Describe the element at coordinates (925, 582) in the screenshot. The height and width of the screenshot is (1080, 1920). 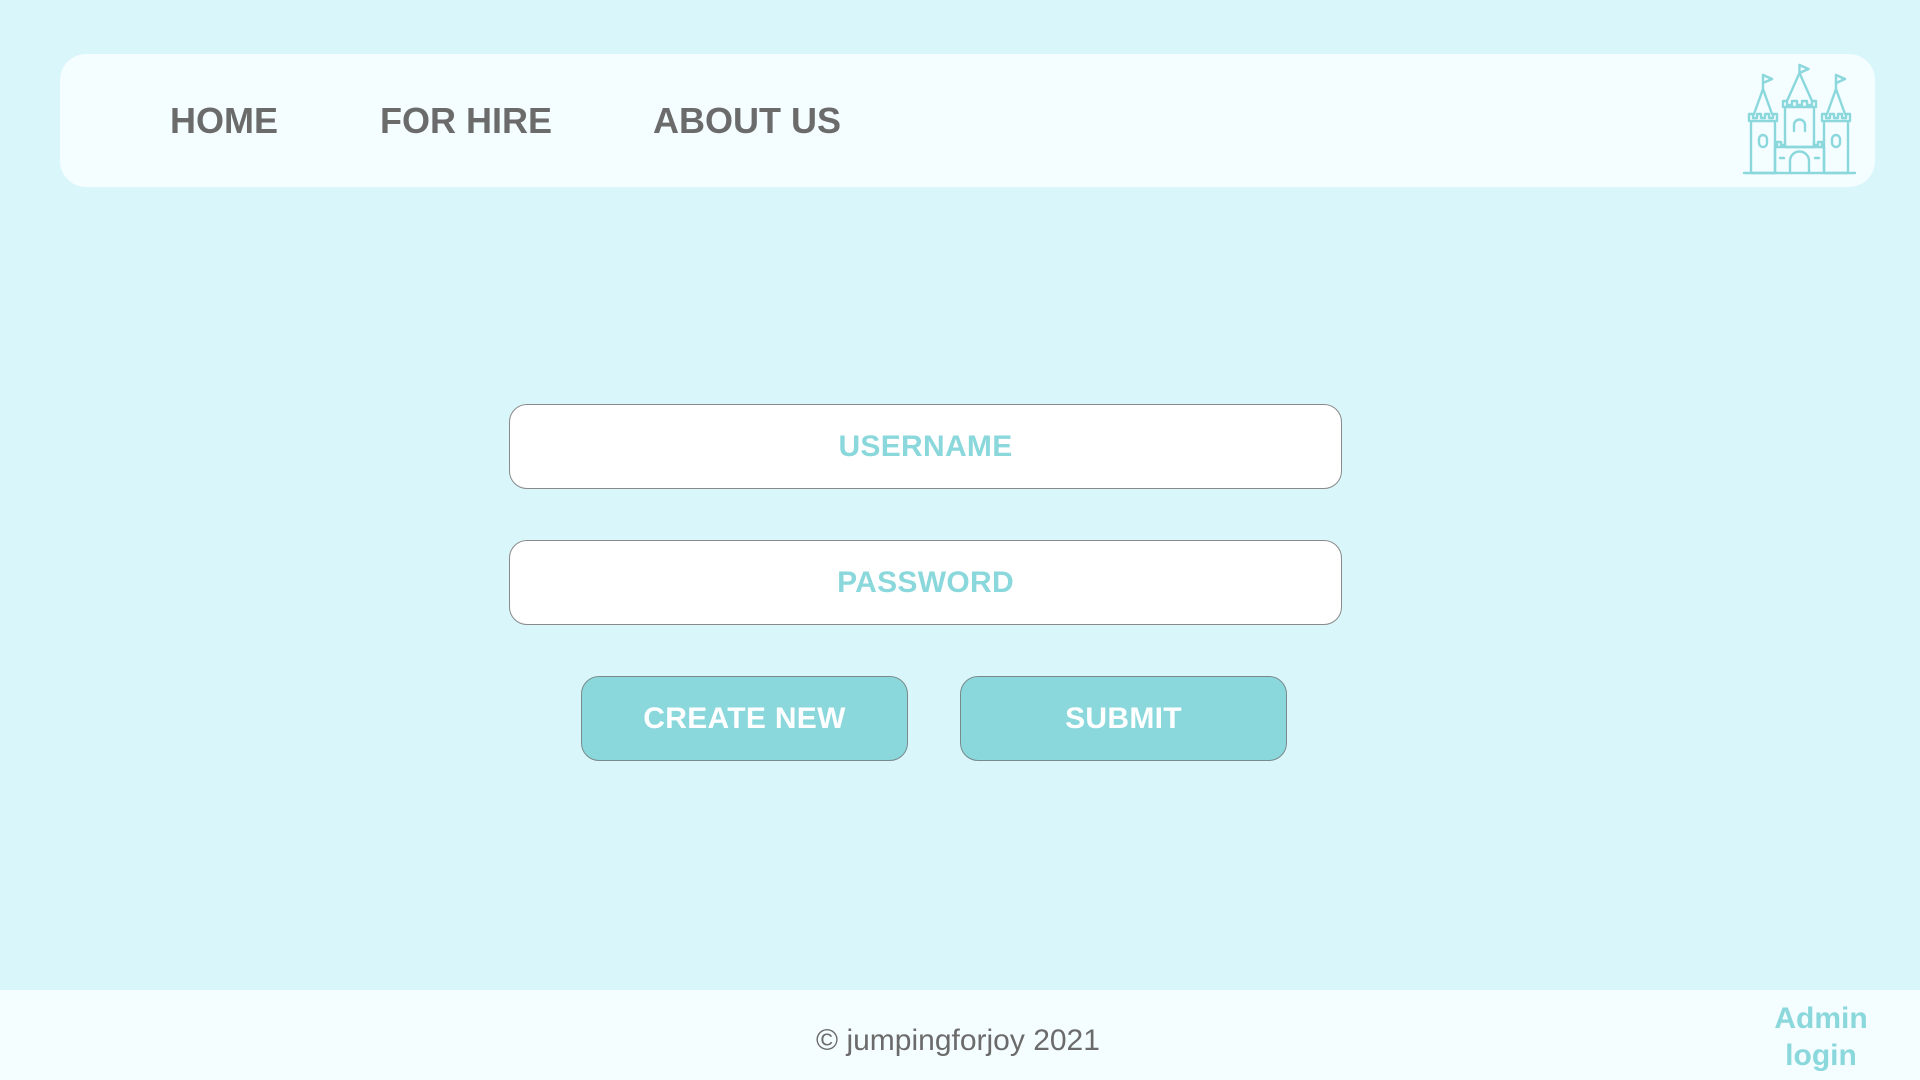
I see `password-input` at that location.